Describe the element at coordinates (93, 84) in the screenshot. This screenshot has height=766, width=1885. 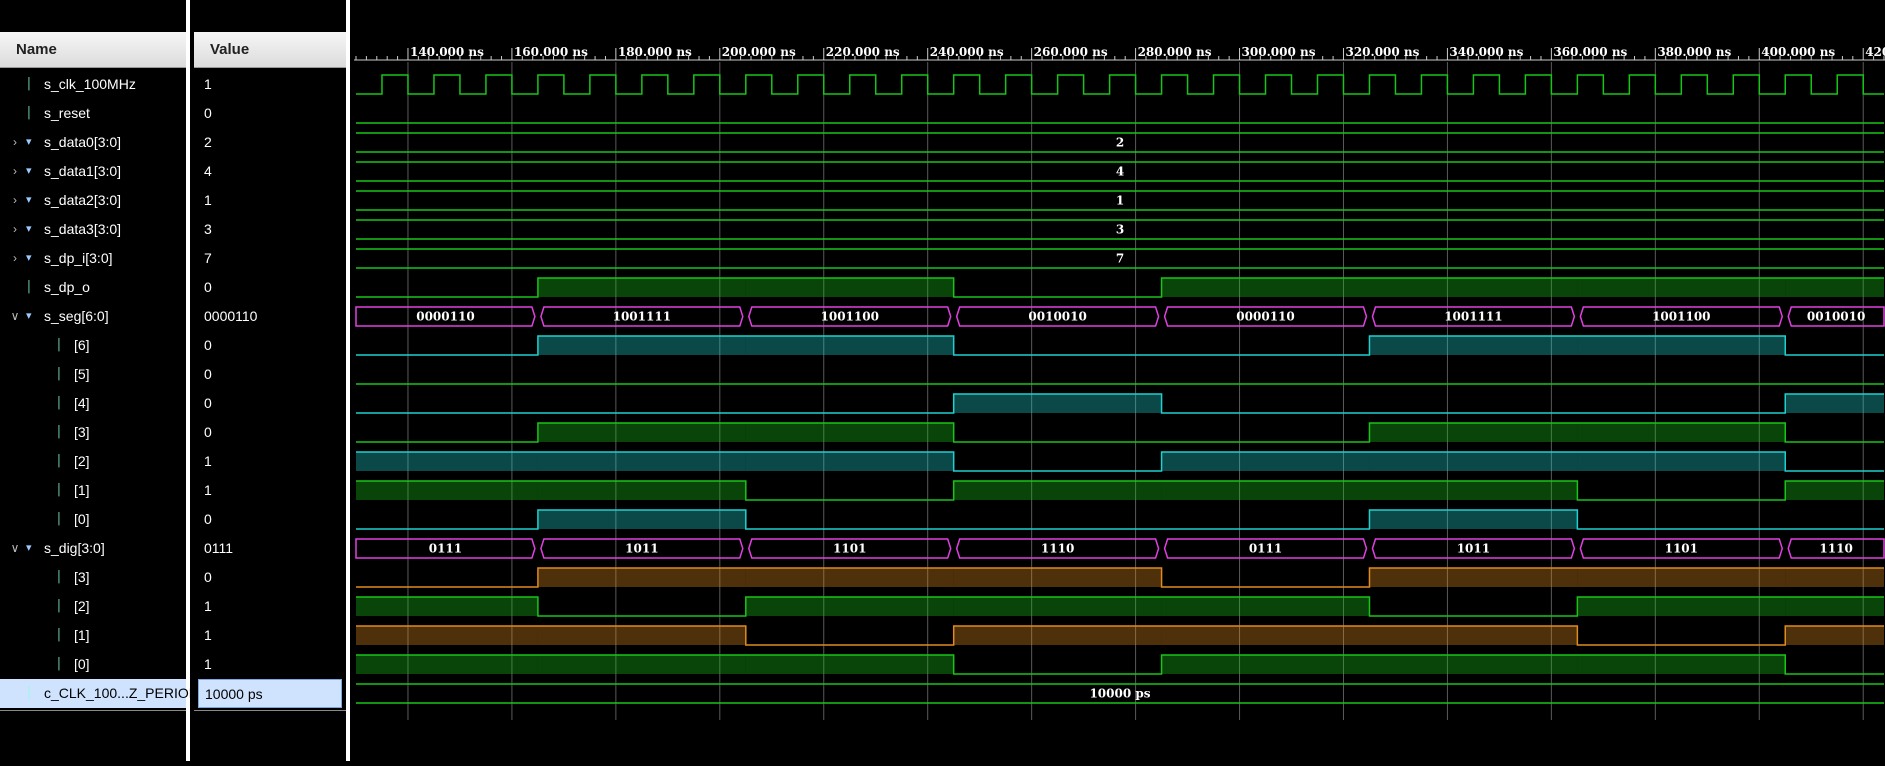
I see `signal-row: │ s_clk_100MHz` at that location.